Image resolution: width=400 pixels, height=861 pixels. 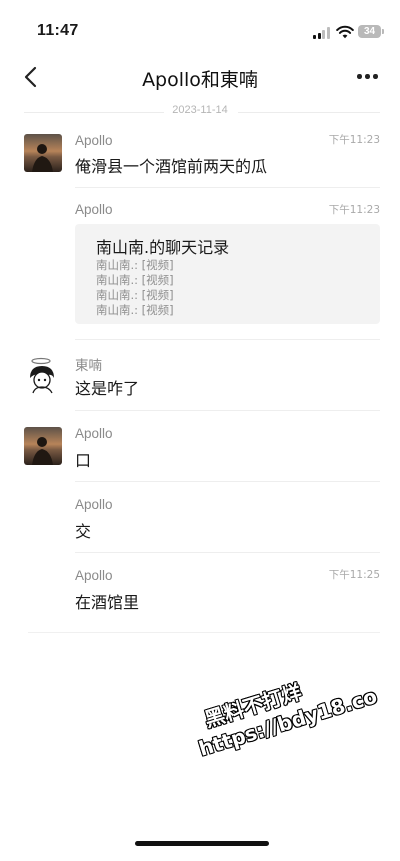 What do you see at coordinates (171, 165) in the screenshot?
I see `message-text: 俺滑县一个酒馆前两天的瓜` at bounding box center [171, 165].